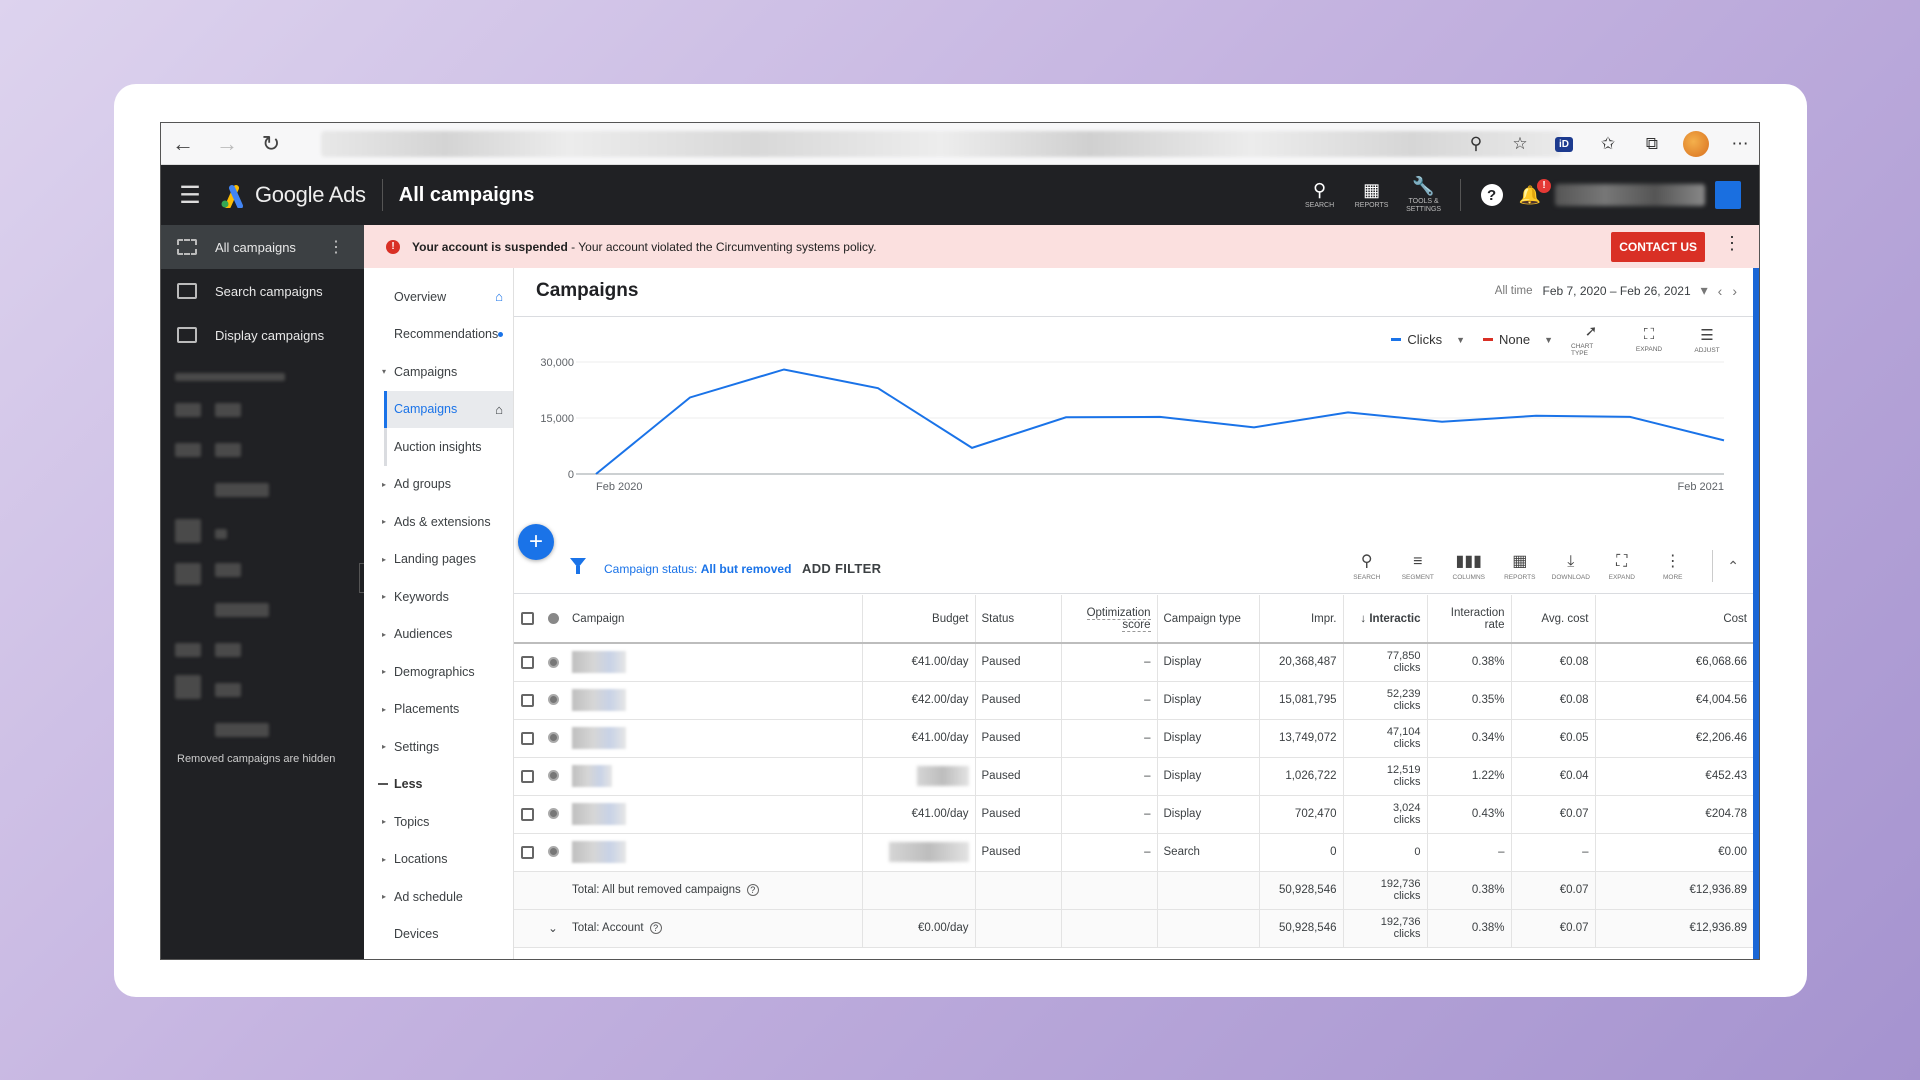  Describe the element at coordinates (578, 566) in the screenshot. I see `filter-icon` at that location.